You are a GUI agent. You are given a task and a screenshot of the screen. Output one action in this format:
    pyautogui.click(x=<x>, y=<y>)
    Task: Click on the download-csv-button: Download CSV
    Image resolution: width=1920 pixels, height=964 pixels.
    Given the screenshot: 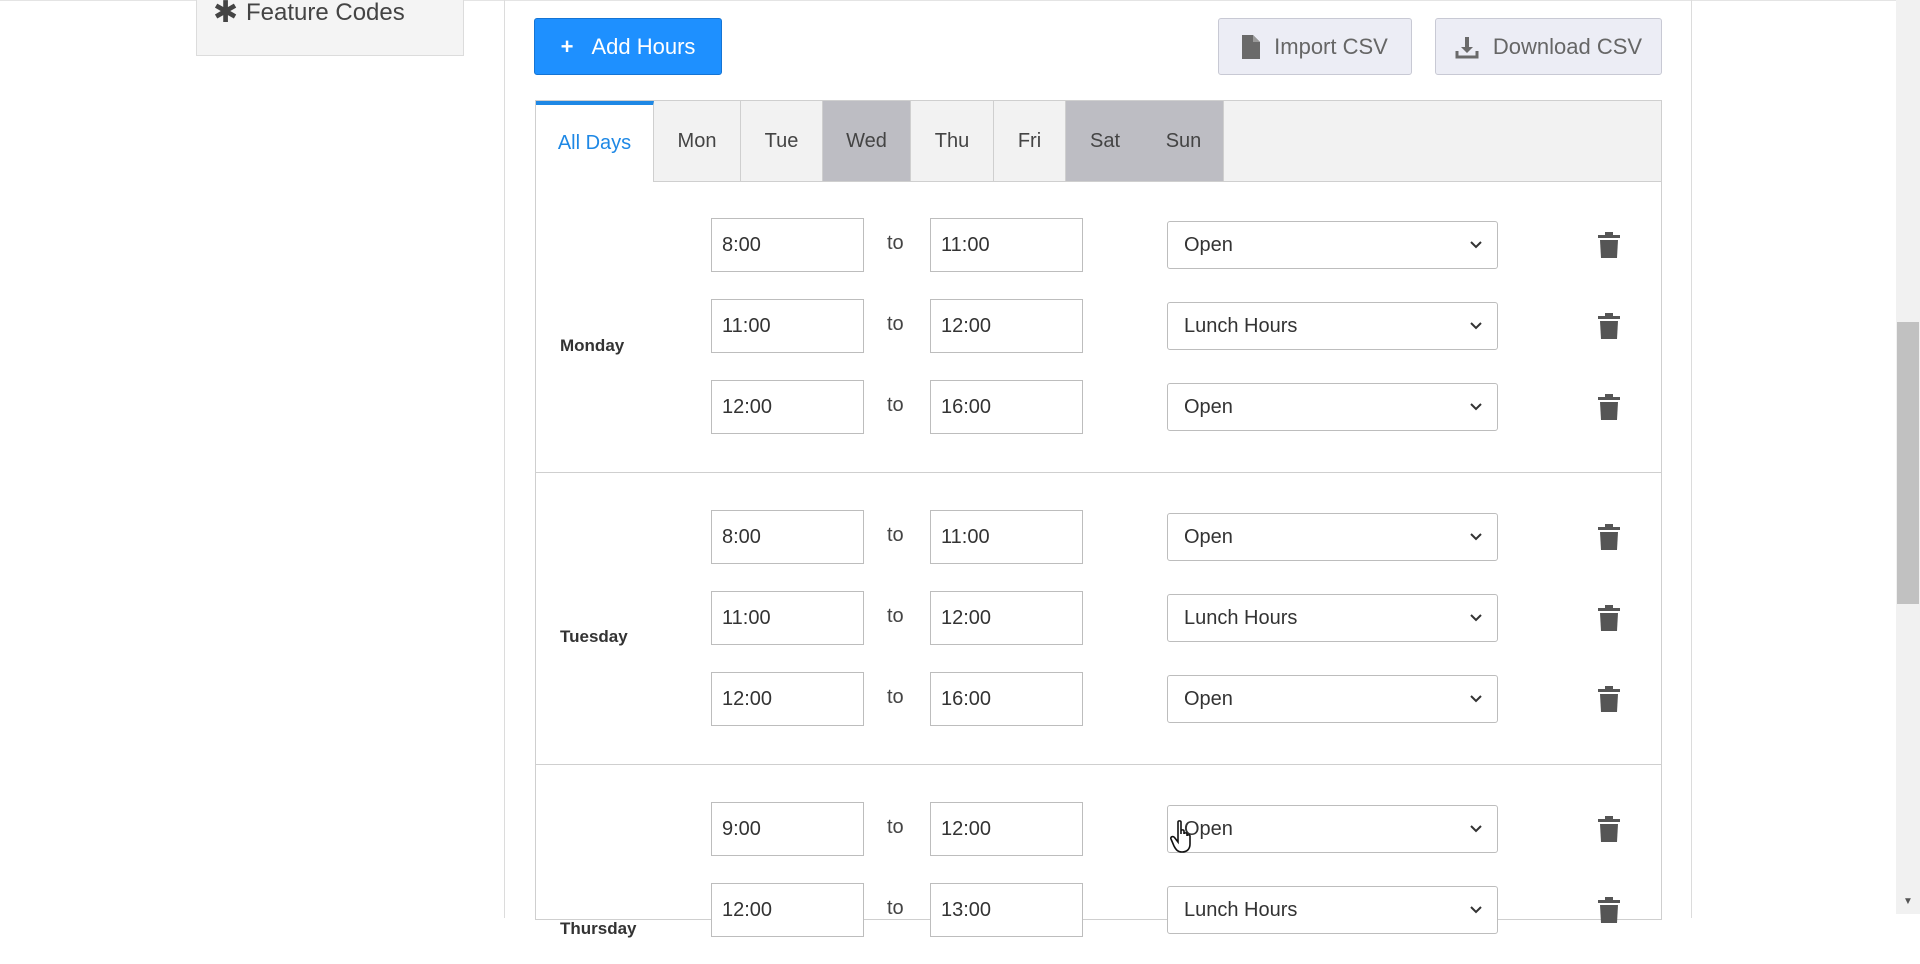 What is the action you would take?
    pyautogui.click(x=1548, y=46)
    